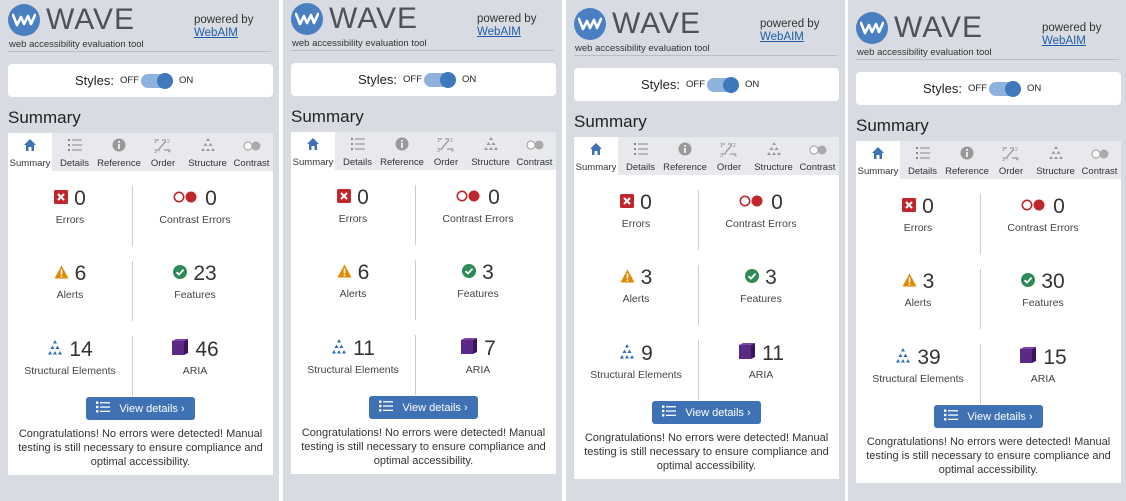  I want to click on styles-toggle-bar: Styles: OFF ON, so click(423, 79).